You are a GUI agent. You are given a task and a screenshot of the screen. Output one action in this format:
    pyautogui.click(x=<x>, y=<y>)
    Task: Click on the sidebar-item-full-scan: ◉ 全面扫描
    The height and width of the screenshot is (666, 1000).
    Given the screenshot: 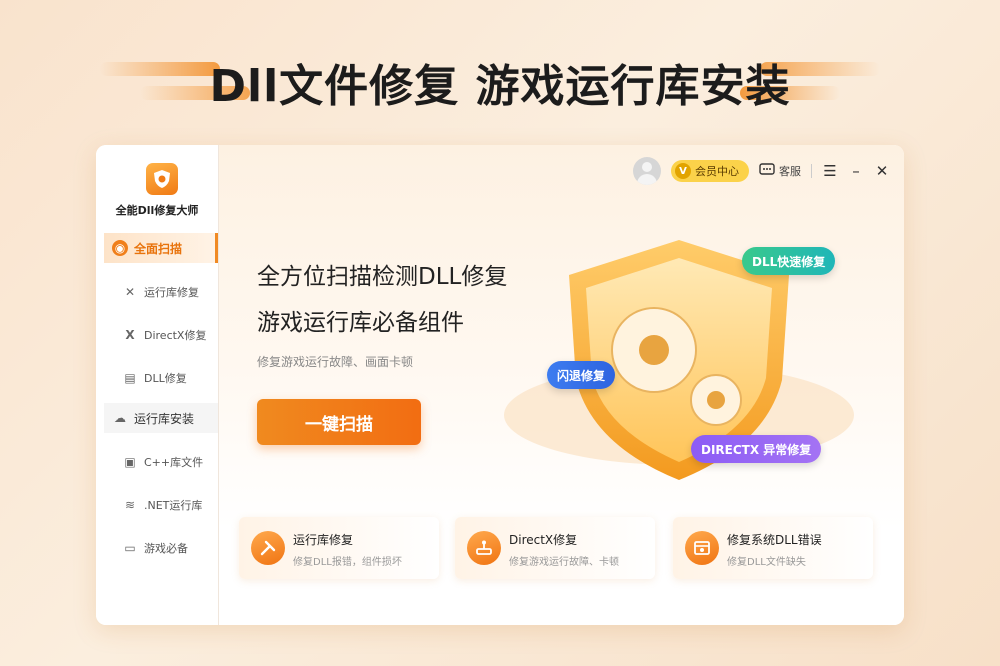 What is the action you would take?
    pyautogui.click(x=161, y=248)
    